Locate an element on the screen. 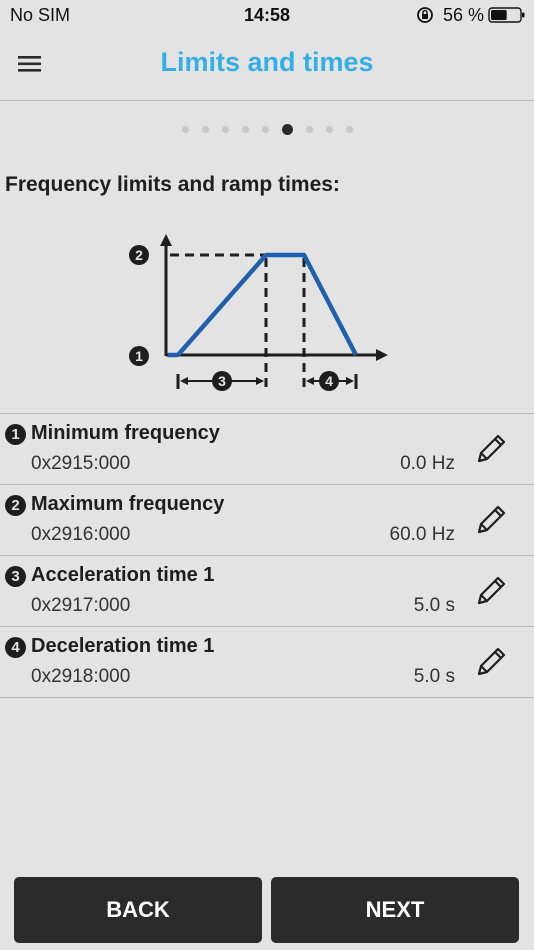  battery-icon is located at coordinates (506, 15).